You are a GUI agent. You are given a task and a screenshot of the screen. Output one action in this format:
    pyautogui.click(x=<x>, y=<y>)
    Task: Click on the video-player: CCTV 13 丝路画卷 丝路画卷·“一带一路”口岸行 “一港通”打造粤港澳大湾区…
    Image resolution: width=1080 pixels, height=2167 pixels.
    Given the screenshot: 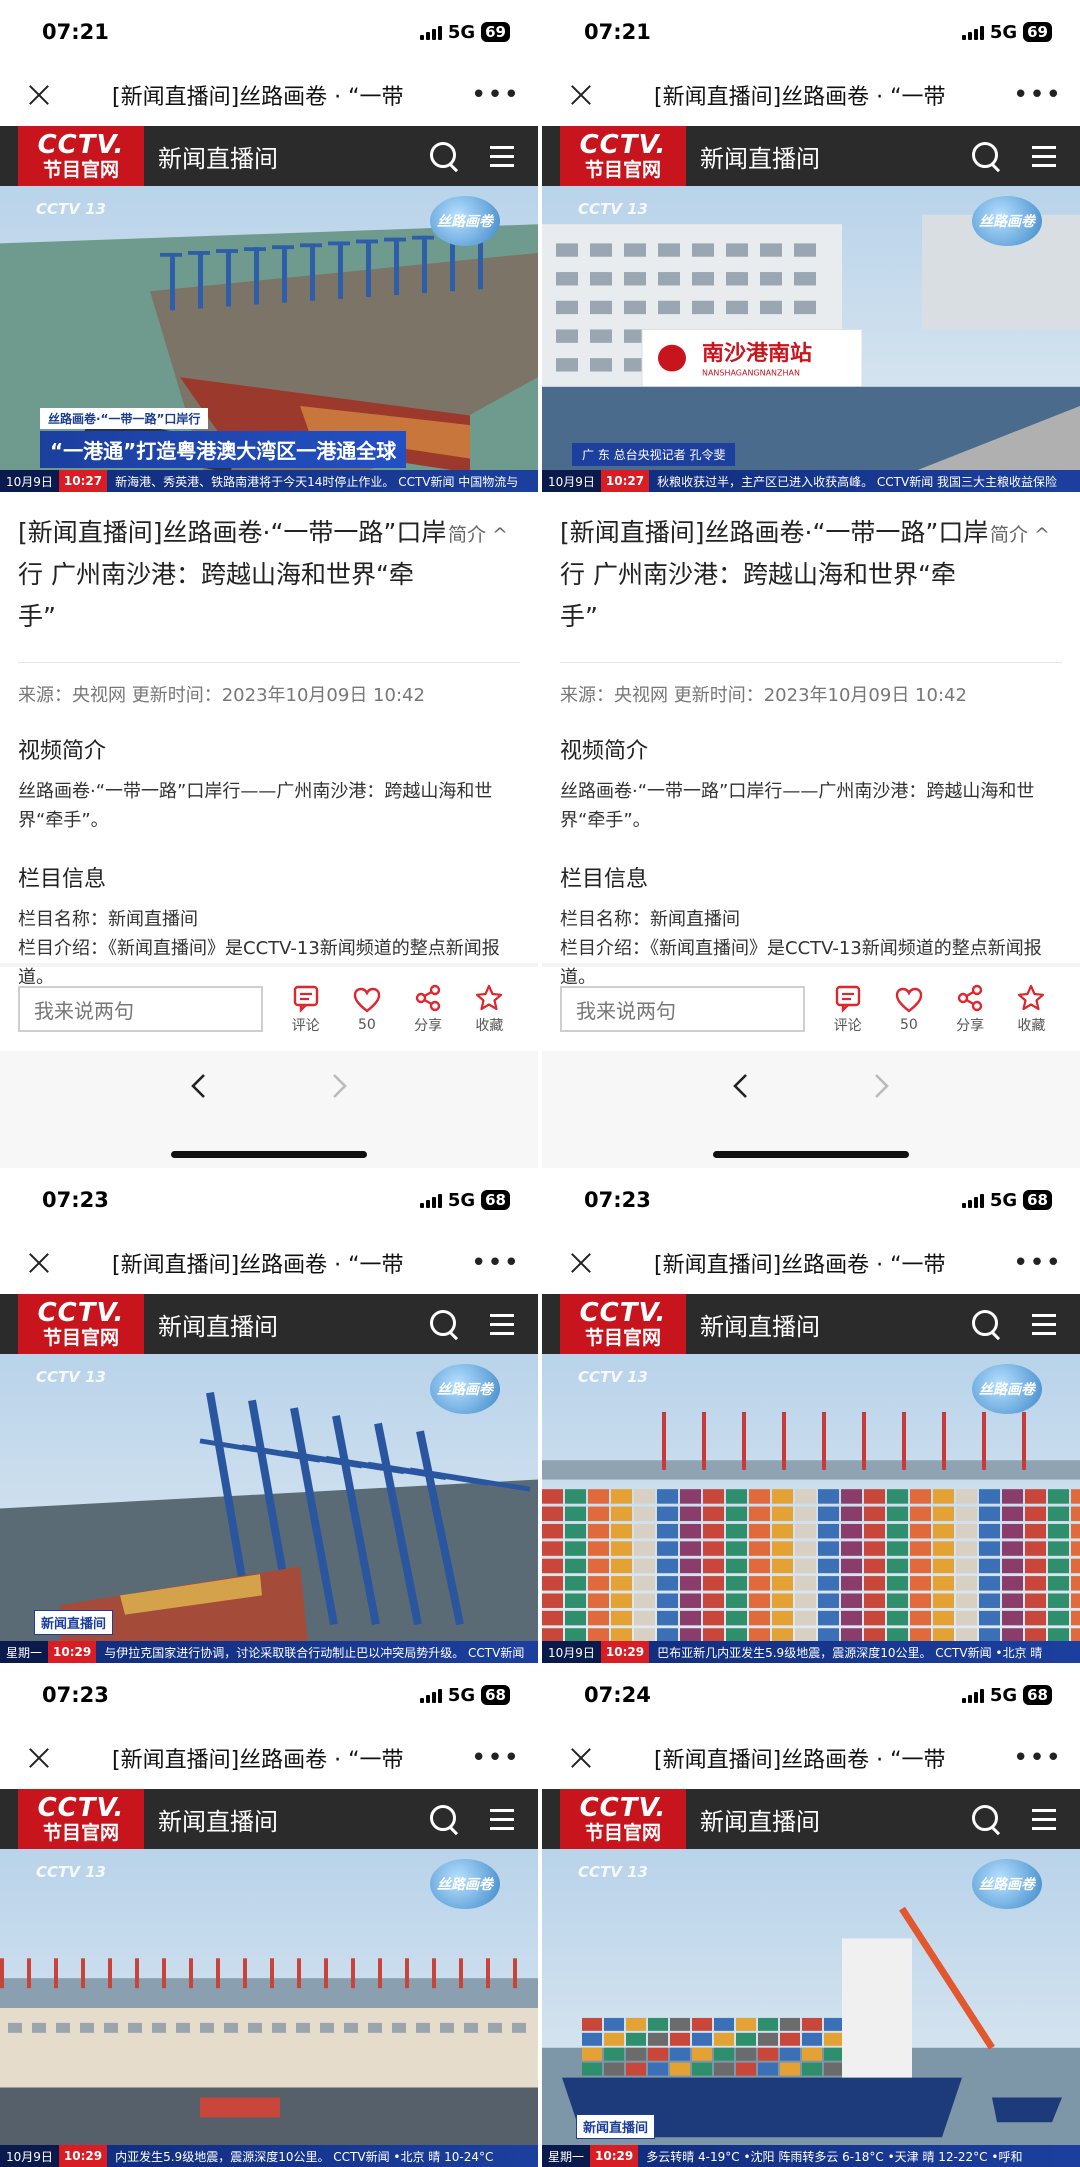 What is the action you would take?
    pyautogui.click(x=269, y=339)
    